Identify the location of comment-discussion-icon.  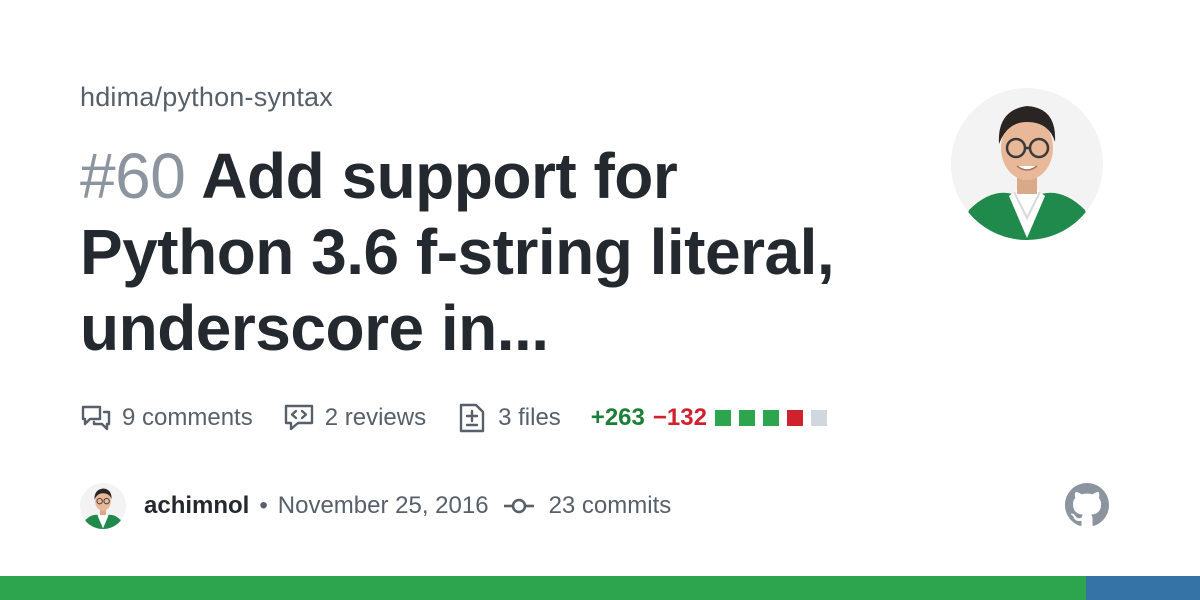
(96, 418).